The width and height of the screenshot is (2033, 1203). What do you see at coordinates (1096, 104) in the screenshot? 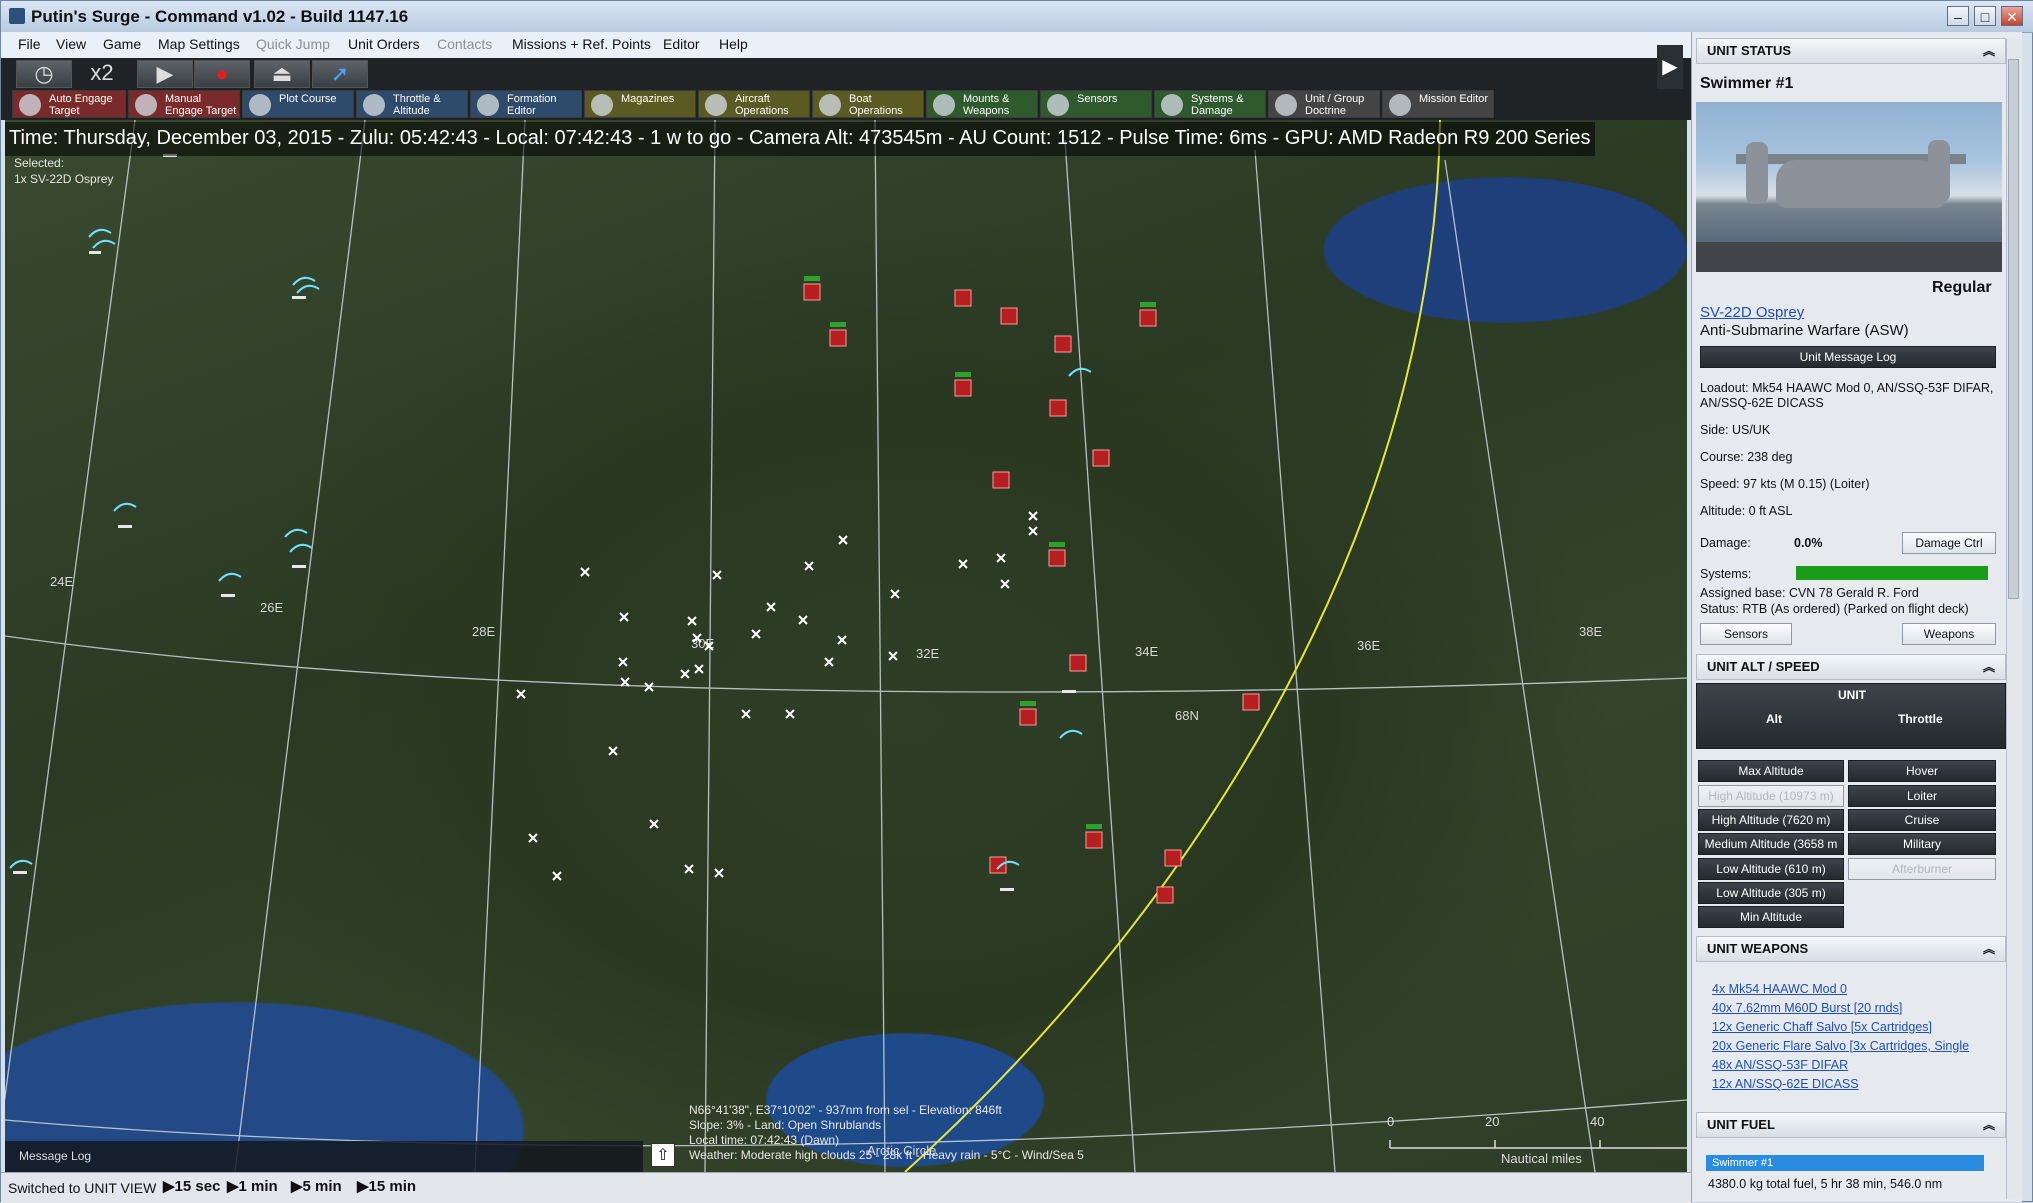
I see `tool-sensors: Sensors` at bounding box center [1096, 104].